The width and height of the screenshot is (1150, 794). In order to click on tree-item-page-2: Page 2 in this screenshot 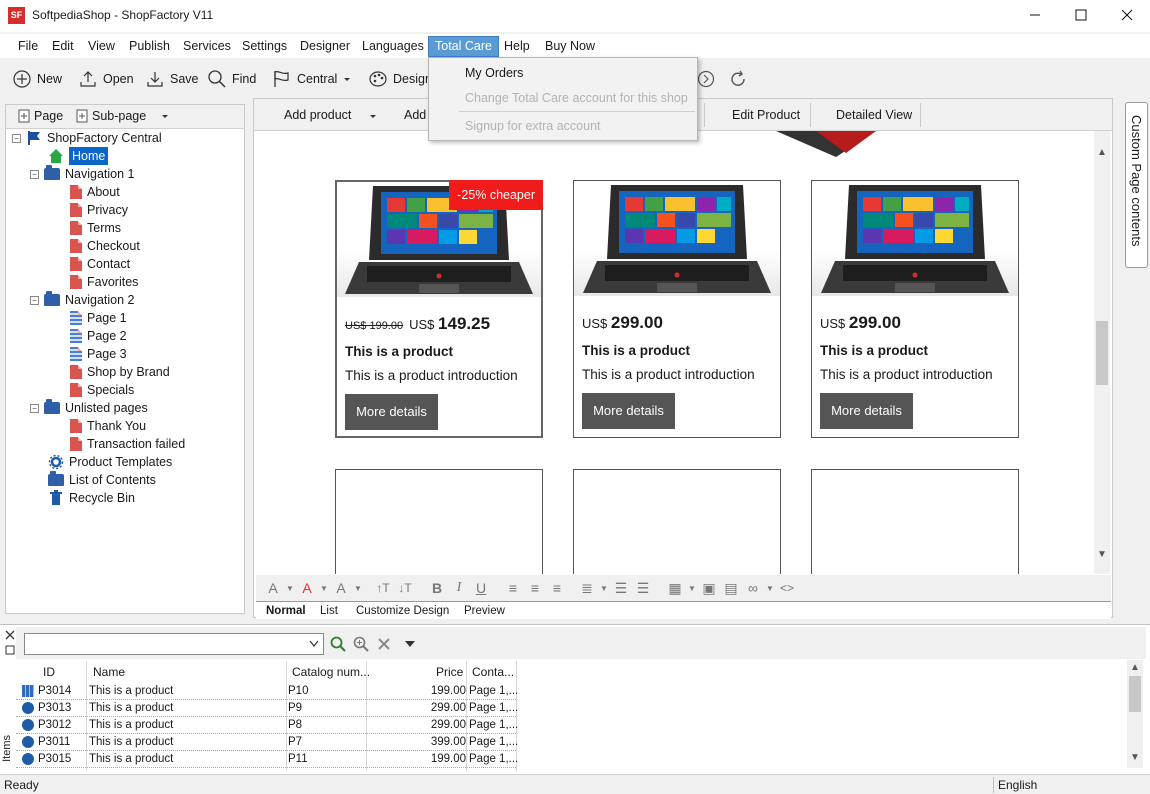, I will do `click(98, 336)`.